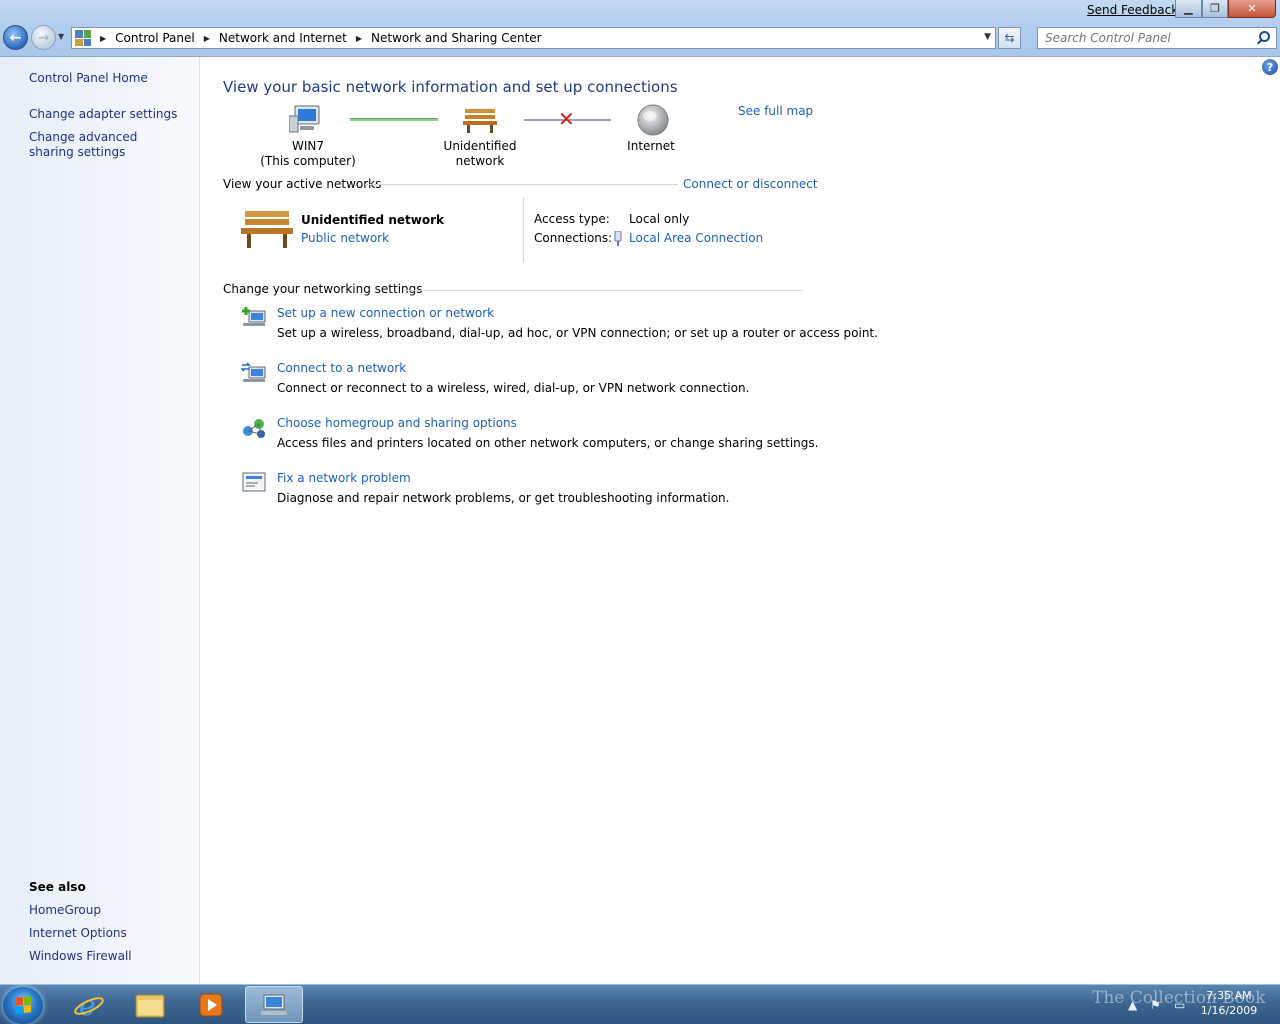 This screenshot has height=1024, width=1280. What do you see at coordinates (302, 184) in the screenshot?
I see `active-networks-heading: View your active networks` at bounding box center [302, 184].